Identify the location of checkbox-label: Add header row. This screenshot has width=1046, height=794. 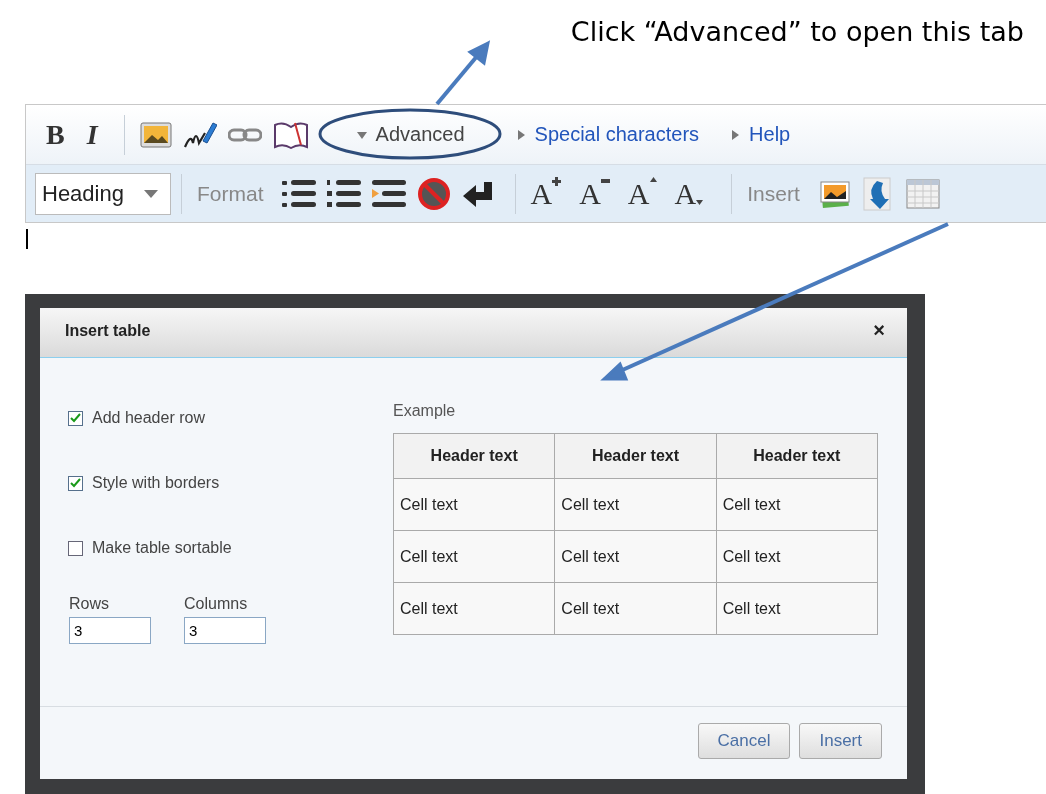
(148, 418).